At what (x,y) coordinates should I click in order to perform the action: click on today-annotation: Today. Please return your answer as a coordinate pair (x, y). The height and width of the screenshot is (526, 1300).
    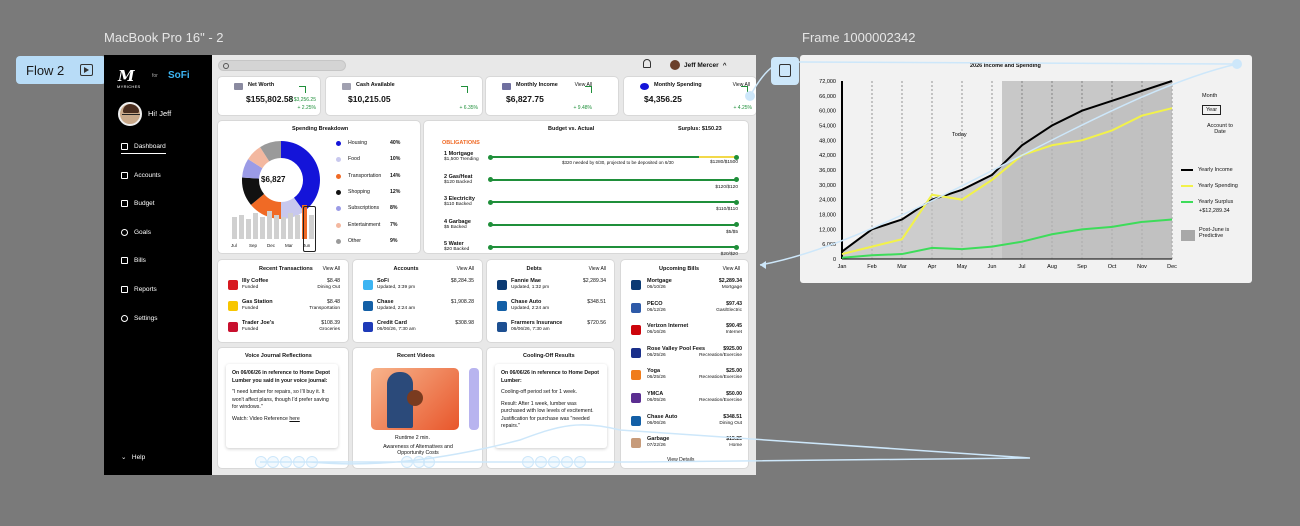
    Looking at the image, I should click on (959, 135).